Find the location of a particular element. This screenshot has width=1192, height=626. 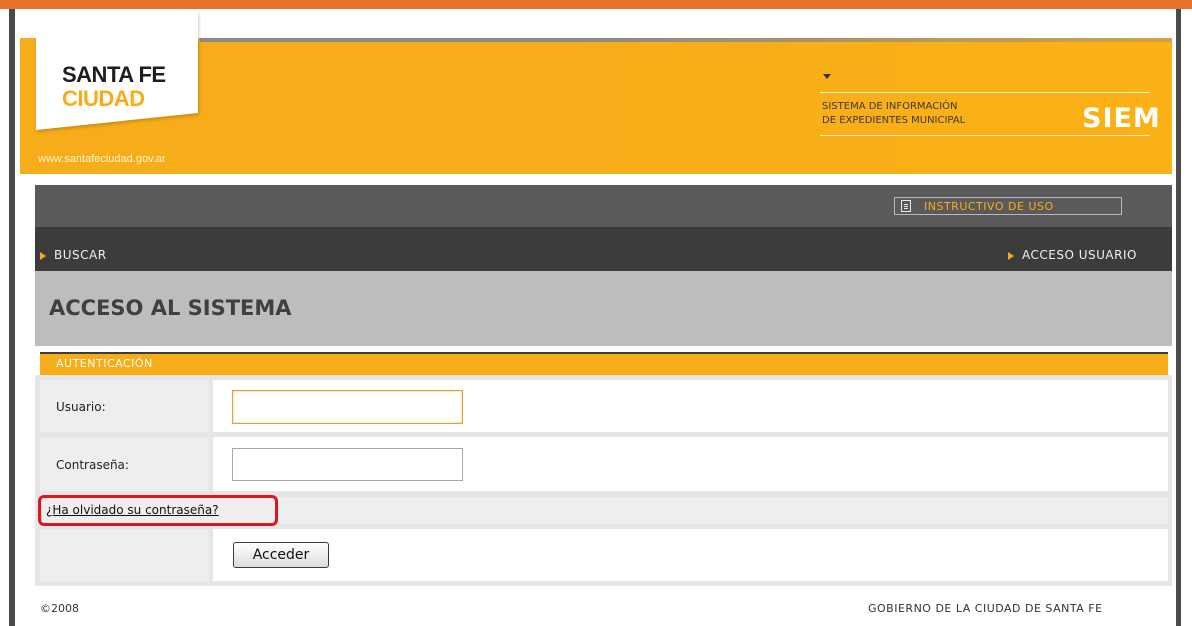

document-icon is located at coordinates (906, 206).